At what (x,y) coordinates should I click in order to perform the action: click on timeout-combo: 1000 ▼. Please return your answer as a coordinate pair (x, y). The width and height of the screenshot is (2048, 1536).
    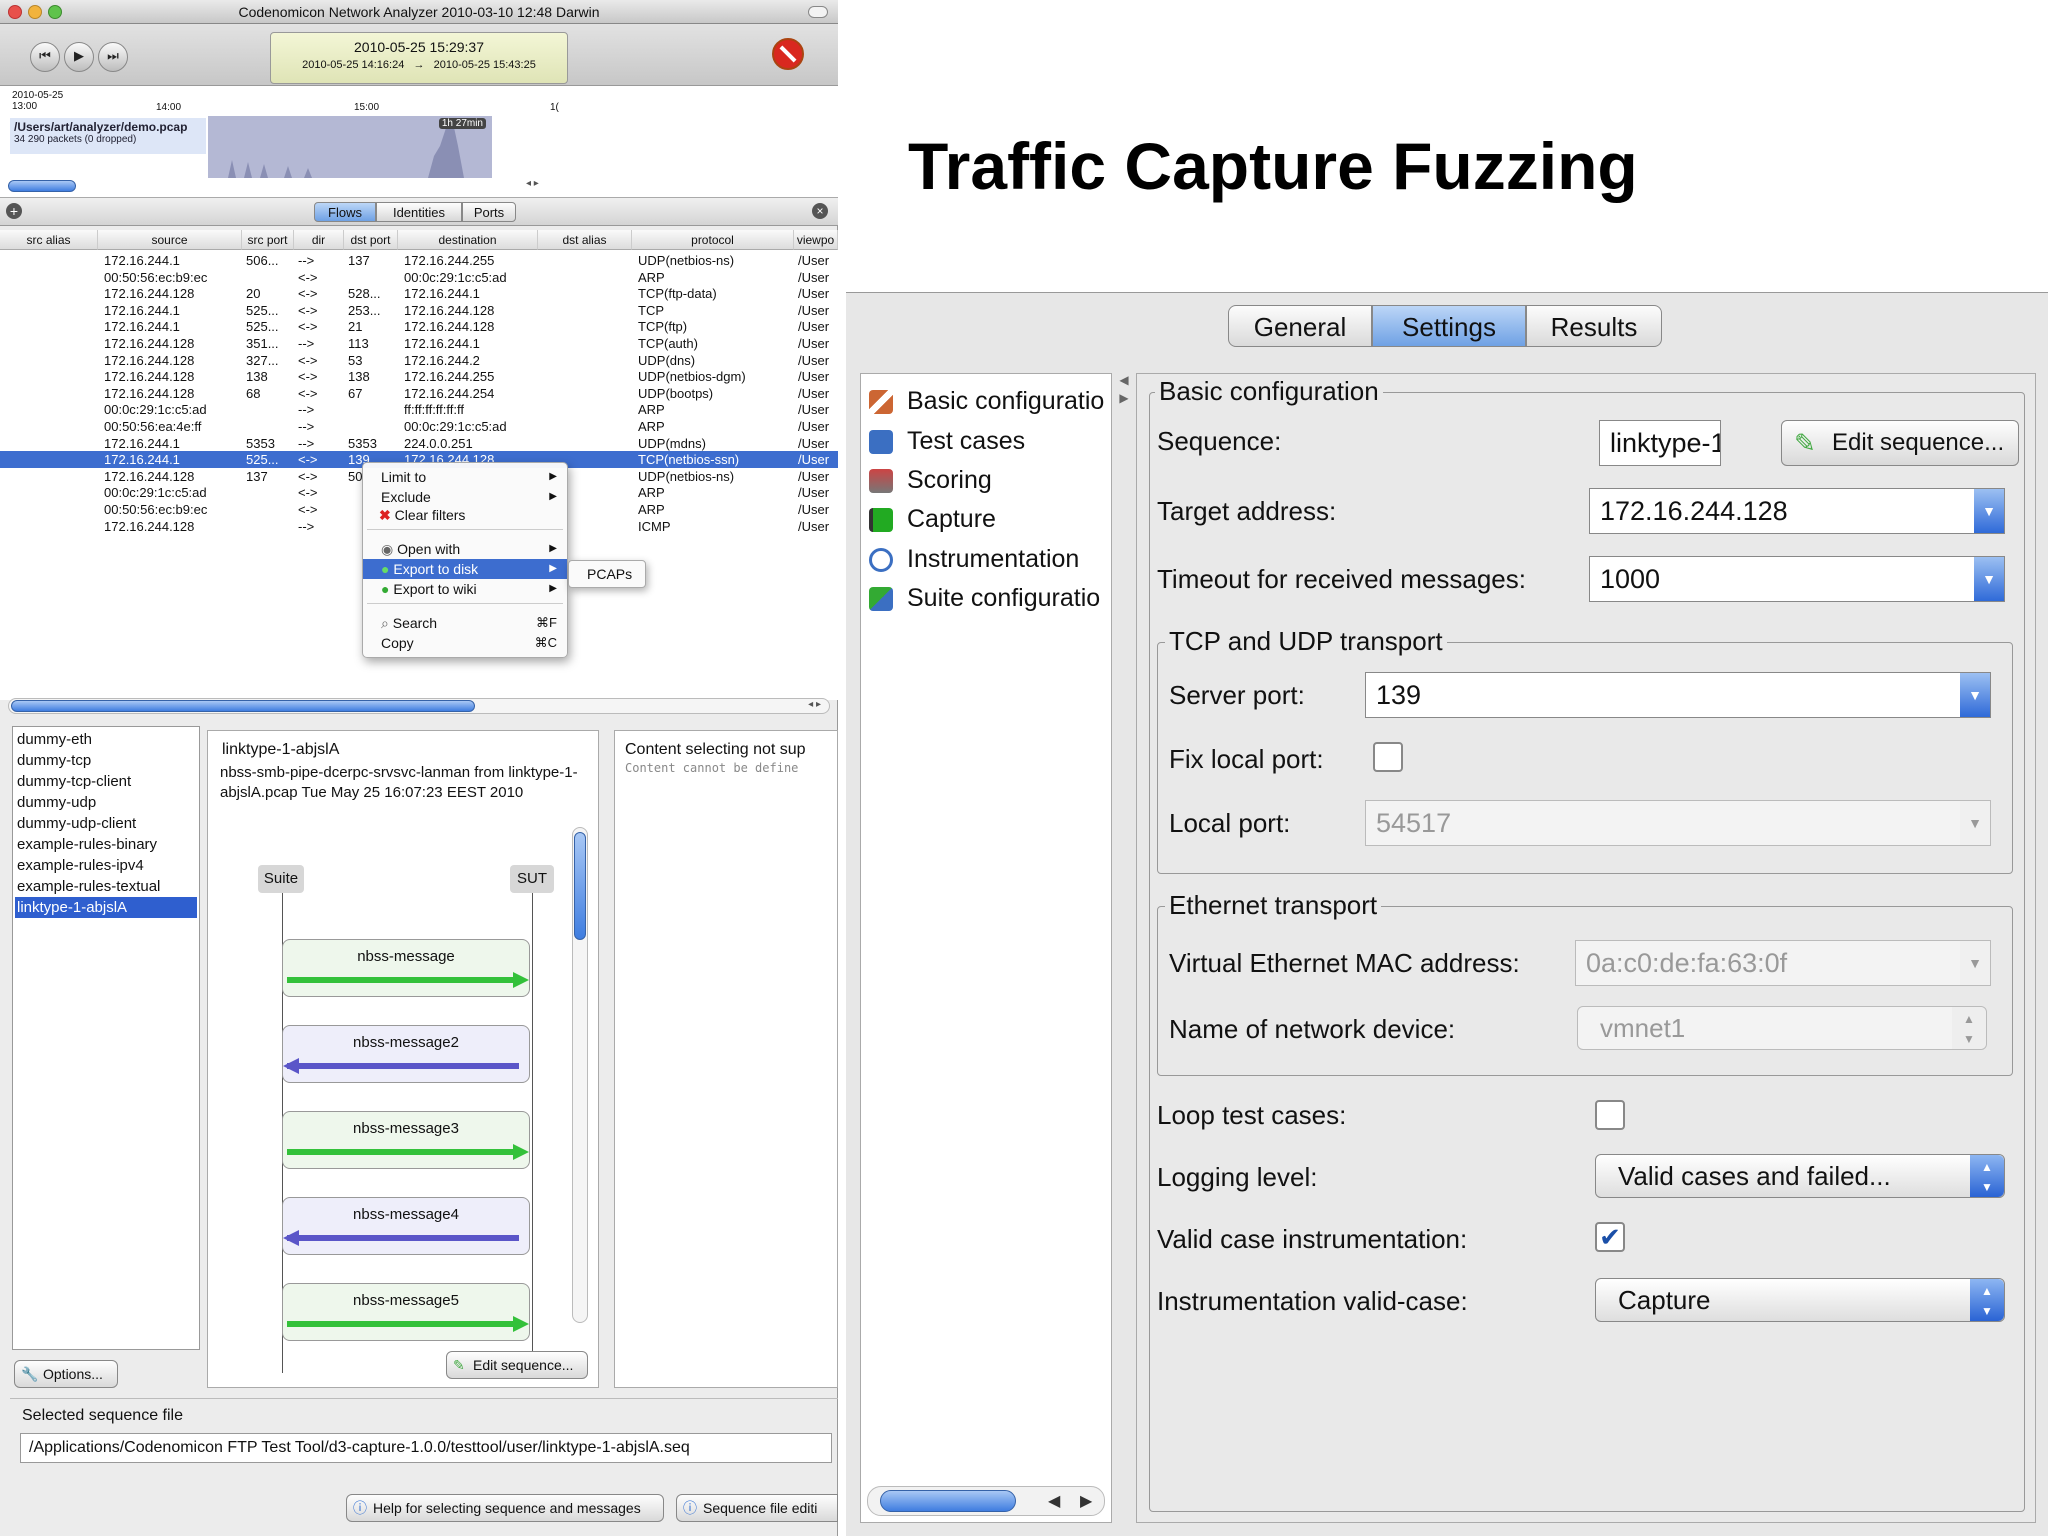
    Looking at the image, I should click on (1797, 579).